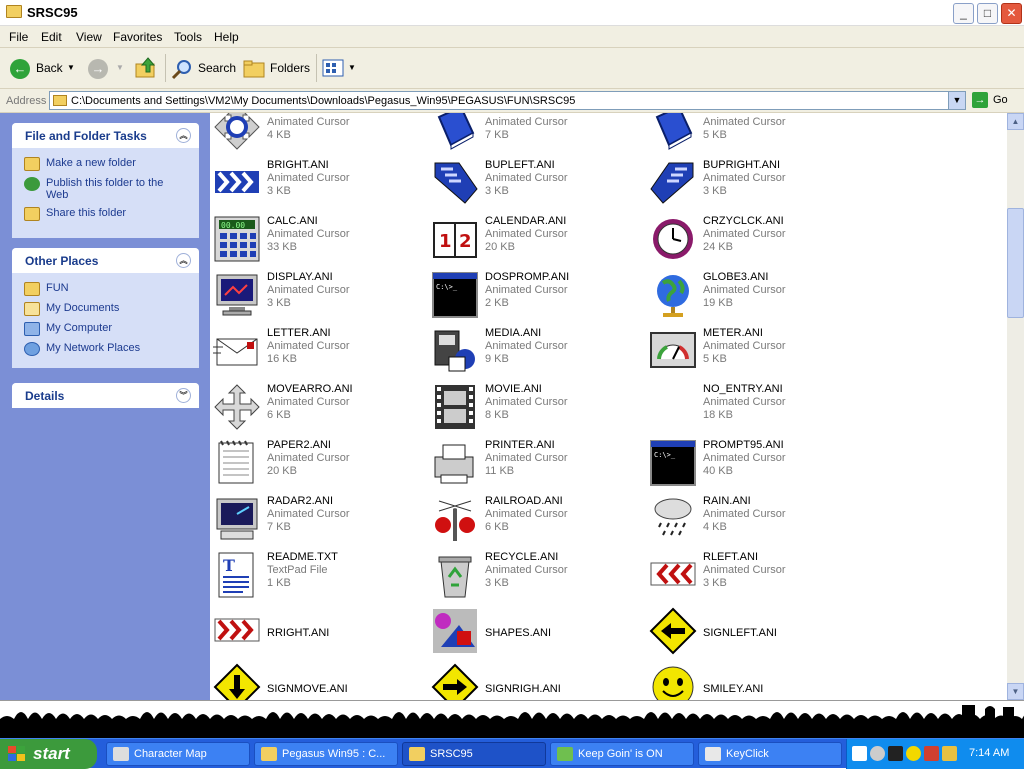 The width and height of the screenshot is (1024, 769). What do you see at coordinates (755, 467) in the screenshot?
I see `file-item: C:\>_ PROMPT95.ANI Animated Cursor 40 KB` at bounding box center [755, 467].